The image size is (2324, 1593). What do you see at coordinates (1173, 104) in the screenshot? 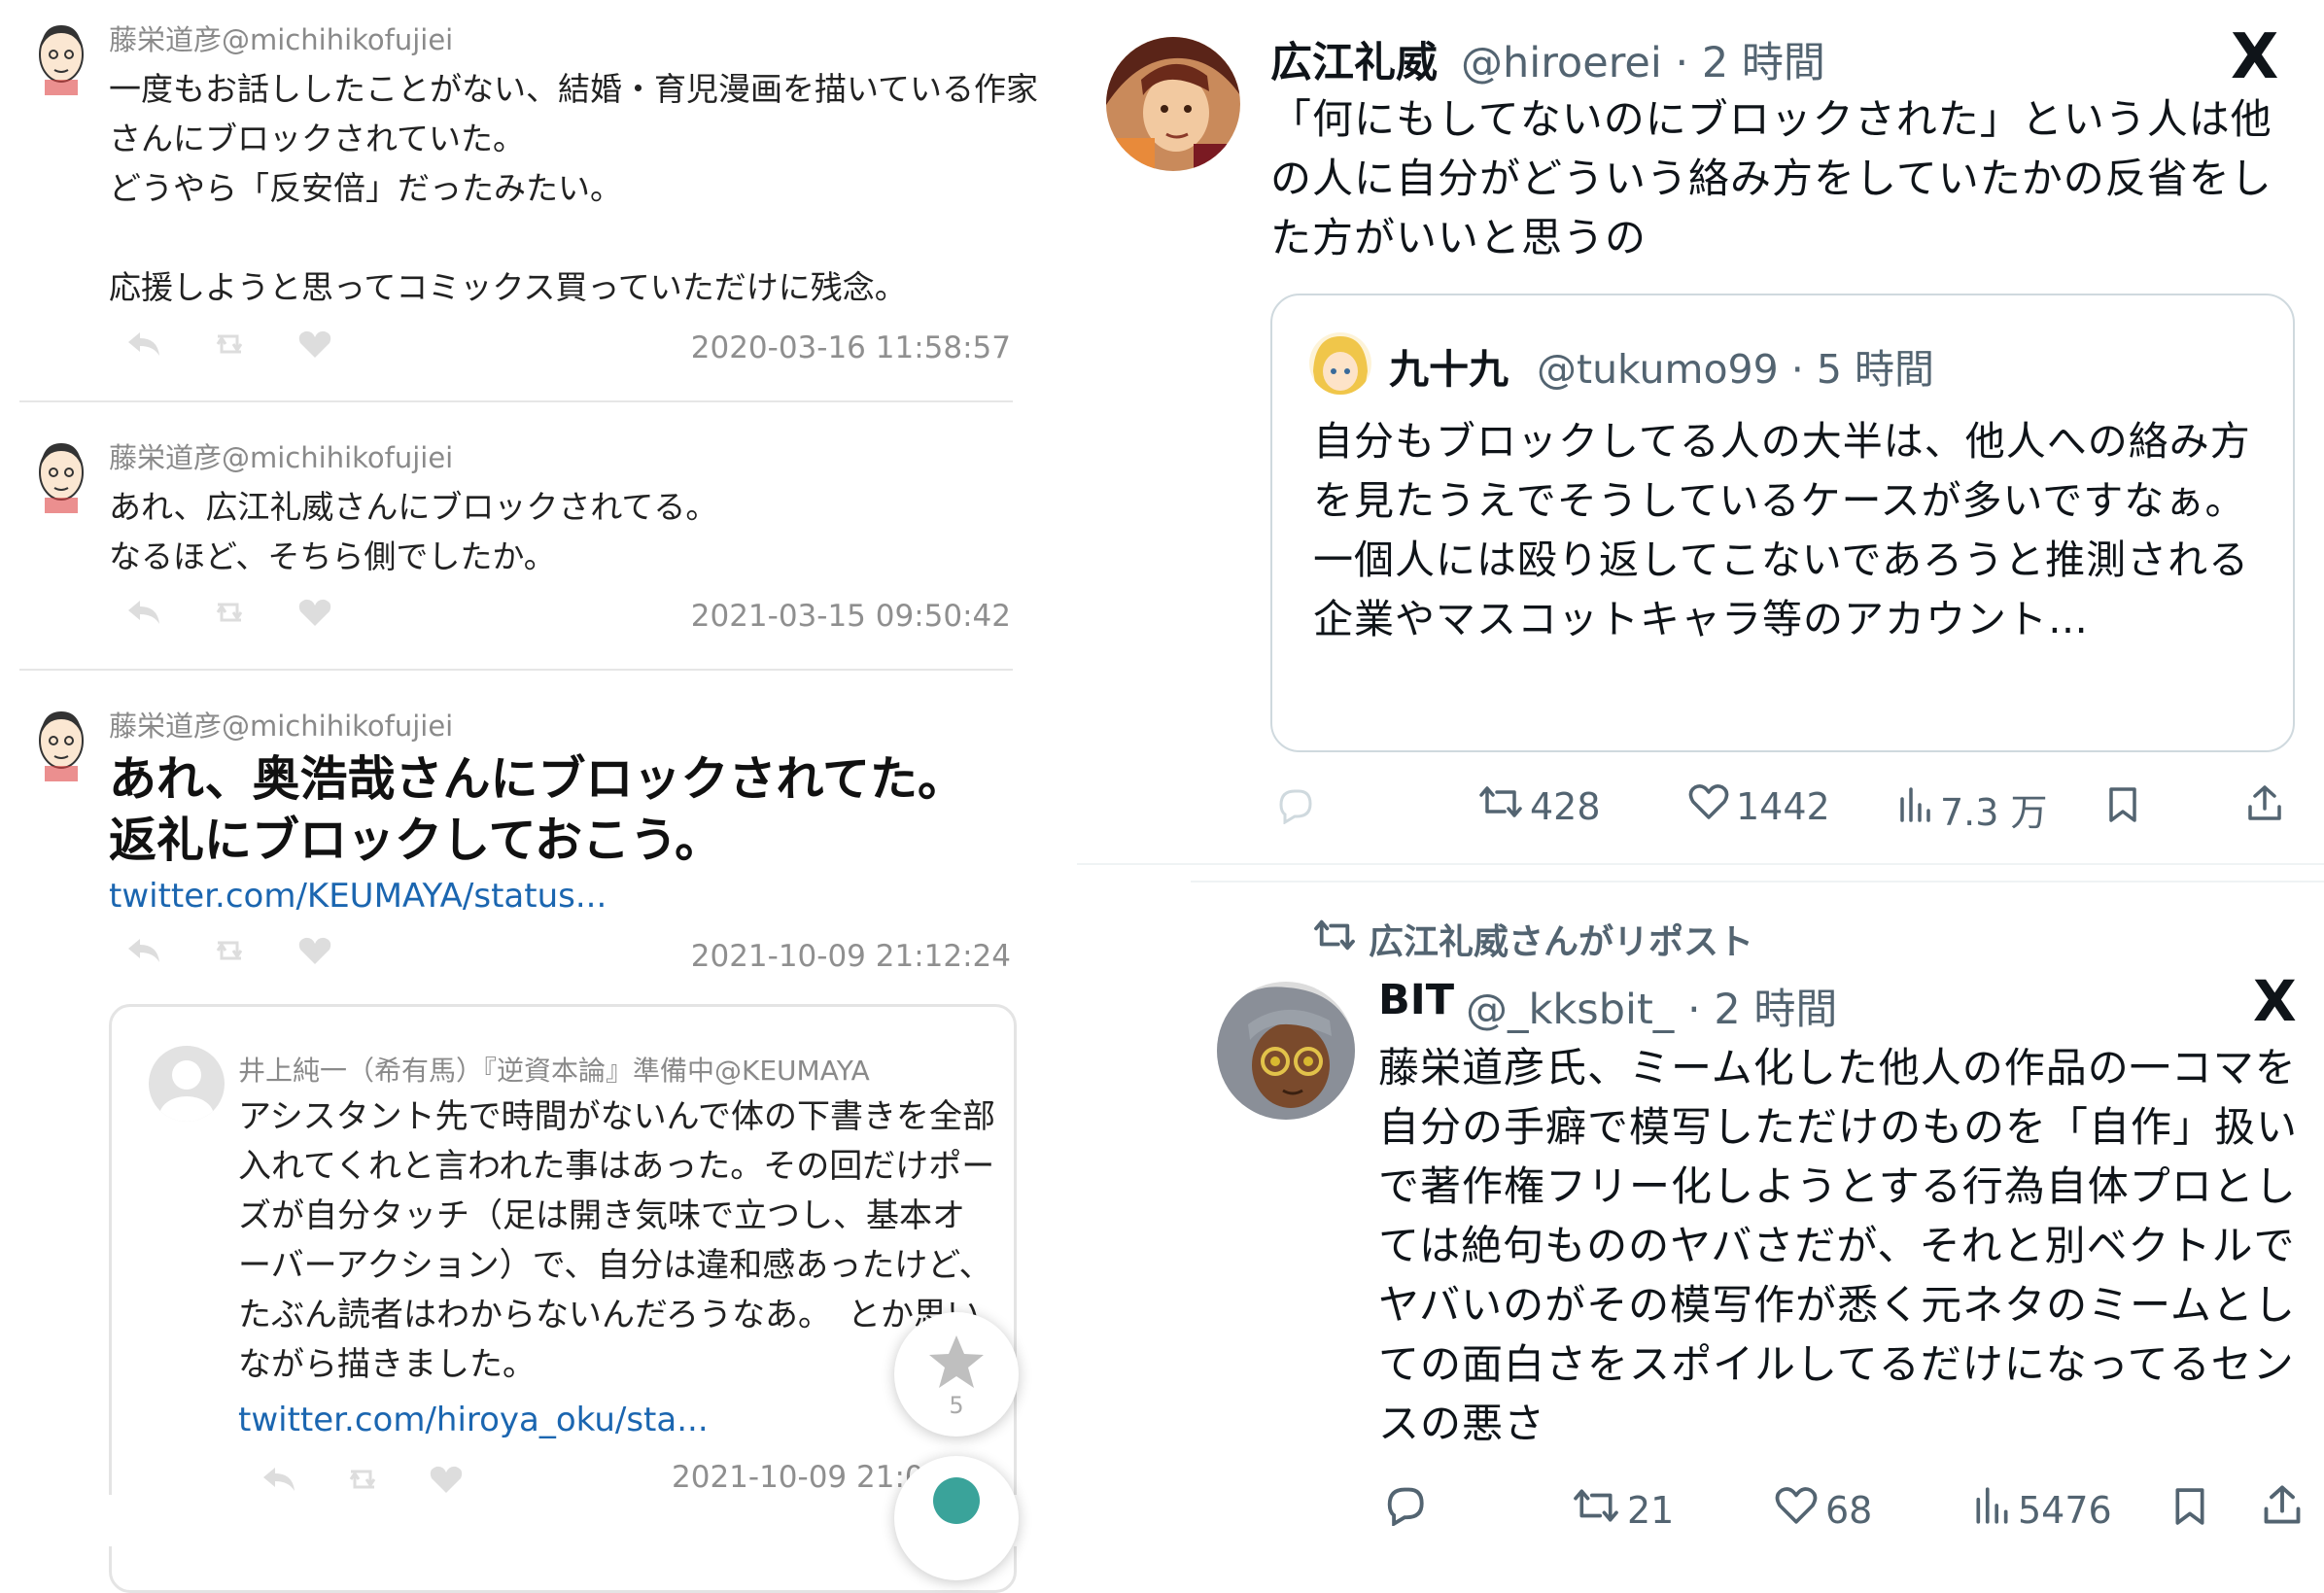
I see `hiroerei-avatar` at bounding box center [1173, 104].